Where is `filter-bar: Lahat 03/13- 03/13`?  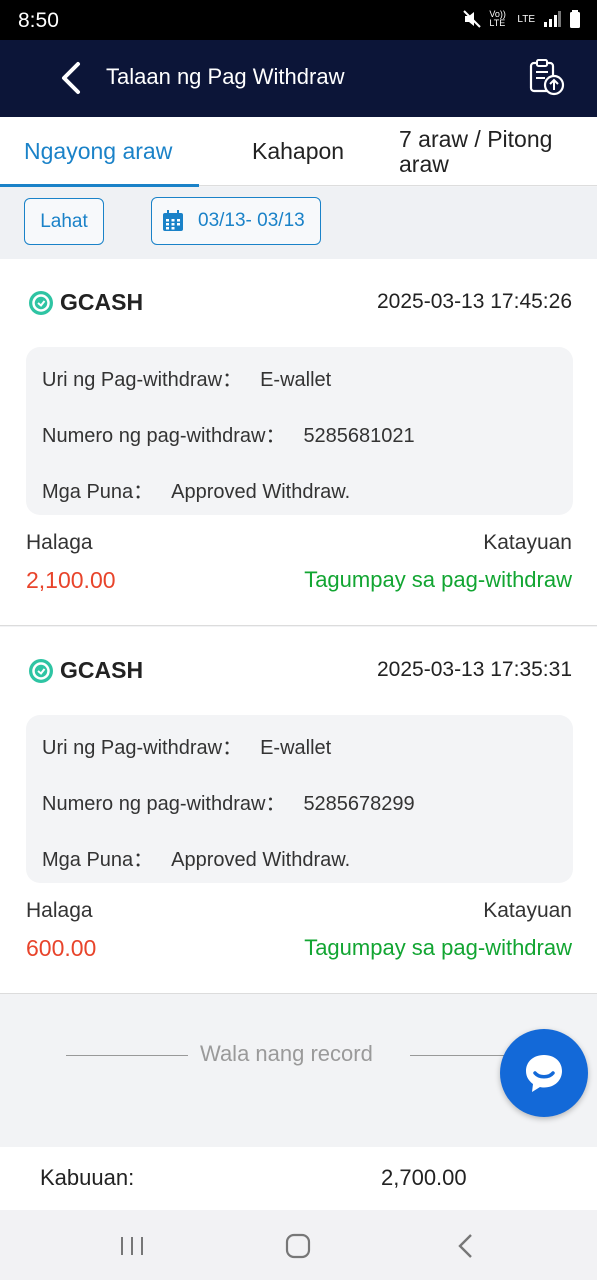 filter-bar: Lahat 03/13- 03/13 is located at coordinates (298, 223).